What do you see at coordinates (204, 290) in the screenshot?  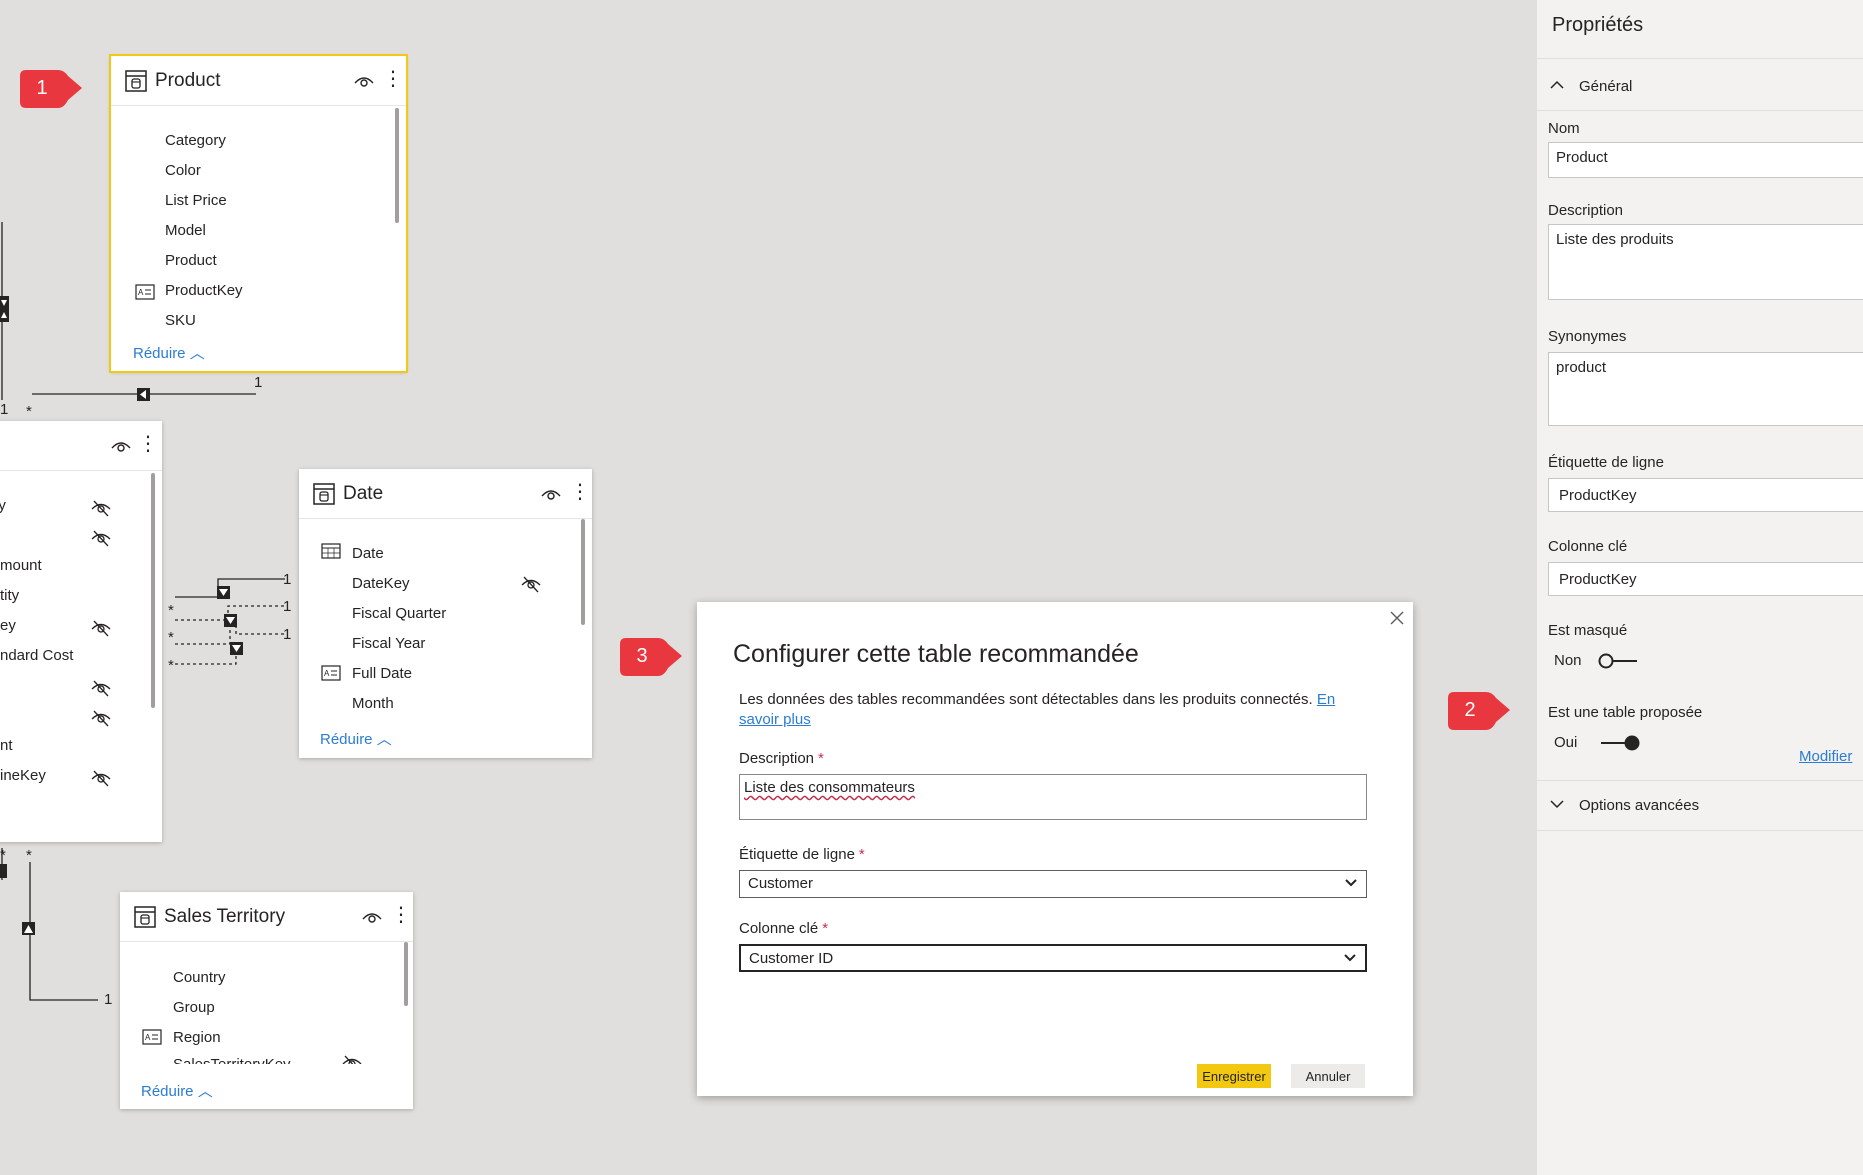 I see `field-productkey: ProductKey` at bounding box center [204, 290].